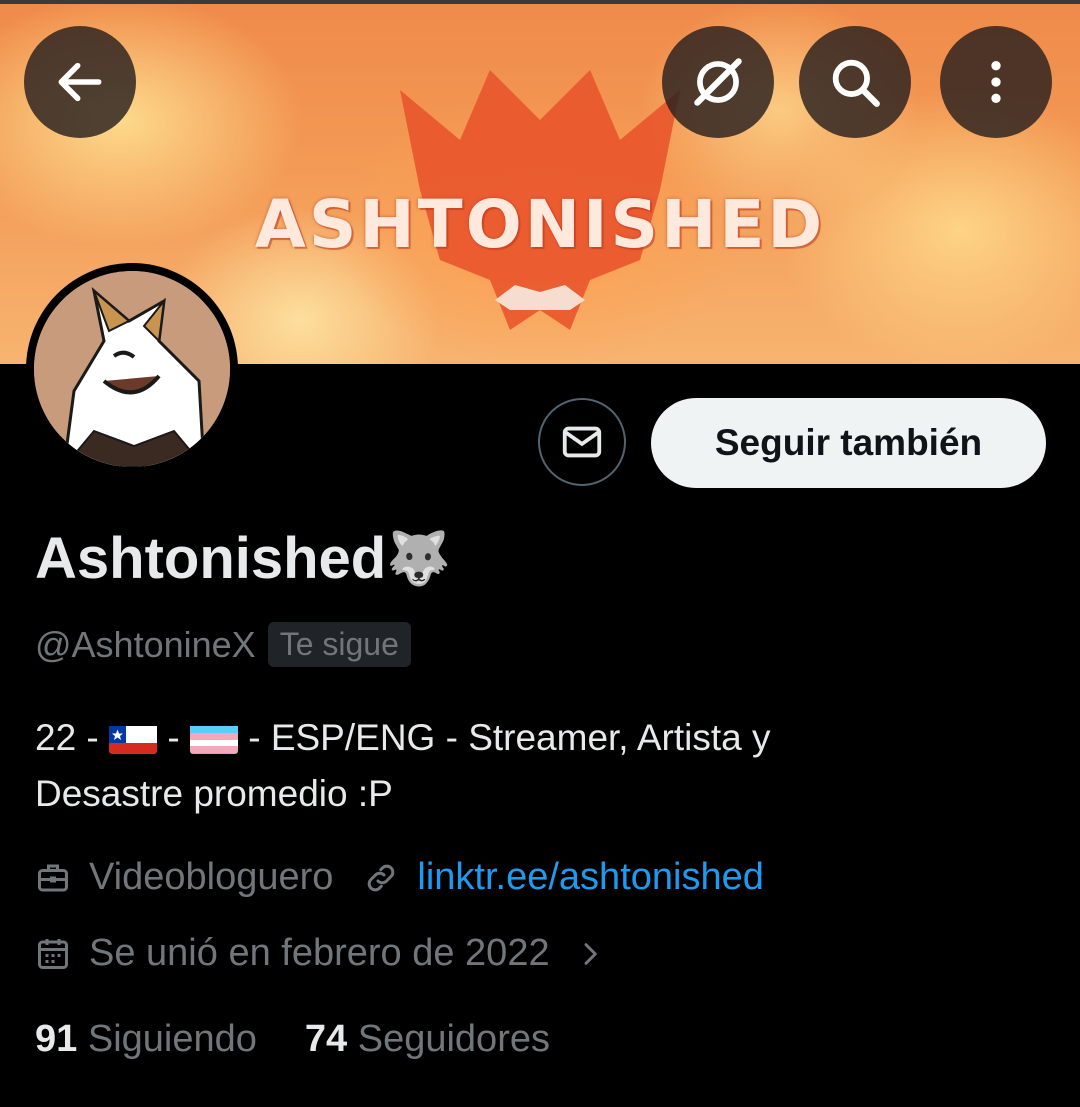 The width and height of the screenshot is (1080, 1107). I want to click on wolf-emoji: 🐺, so click(418, 559).